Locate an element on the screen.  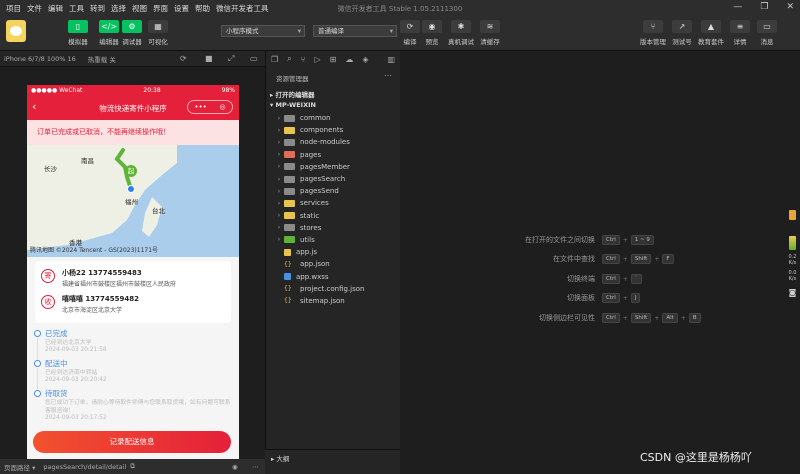
copy-icon: ⧉ is located at coordinates (132, 466).